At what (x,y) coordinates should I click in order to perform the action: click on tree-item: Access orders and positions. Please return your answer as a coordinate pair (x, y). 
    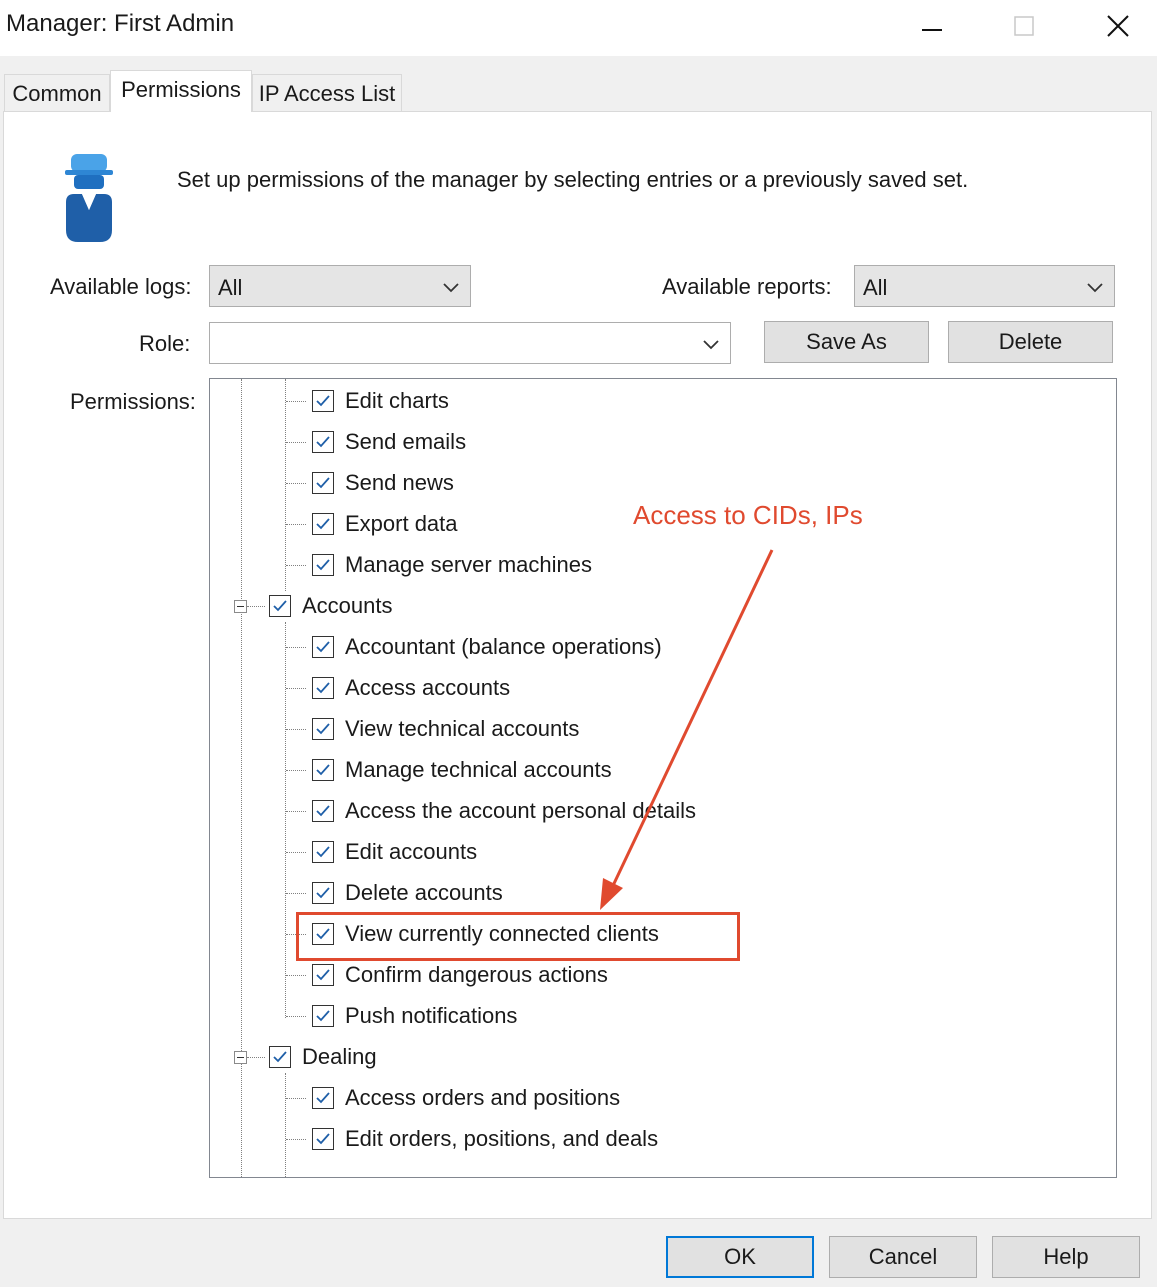
    Looking at the image, I should click on (466, 1098).